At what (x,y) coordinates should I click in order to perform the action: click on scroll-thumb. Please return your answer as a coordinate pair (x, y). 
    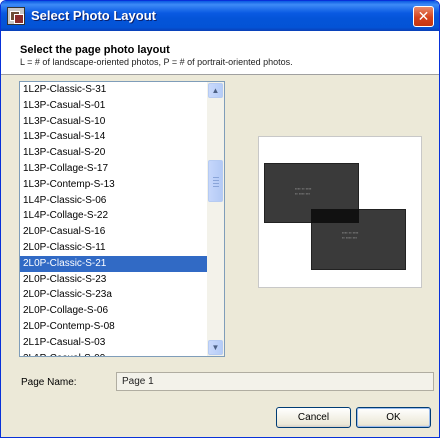
    Looking at the image, I should click on (215, 181).